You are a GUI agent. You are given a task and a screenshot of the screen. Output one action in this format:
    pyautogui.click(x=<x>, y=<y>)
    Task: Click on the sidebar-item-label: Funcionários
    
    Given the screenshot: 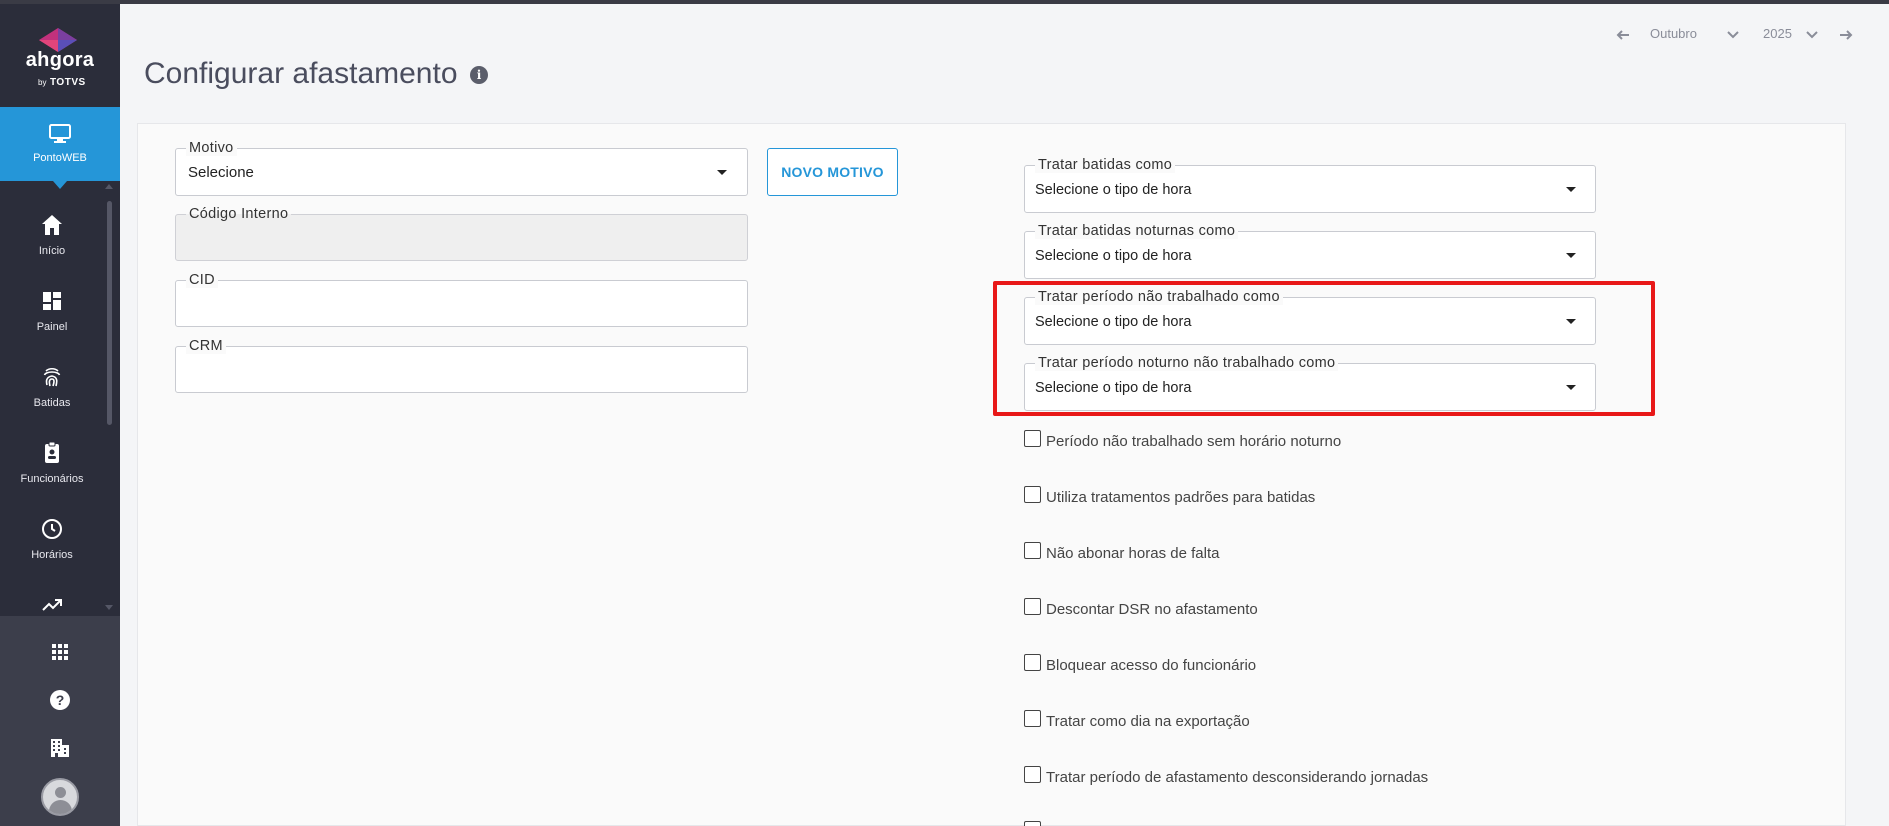 What is the action you would take?
    pyautogui.click(x=52, y=479)
    